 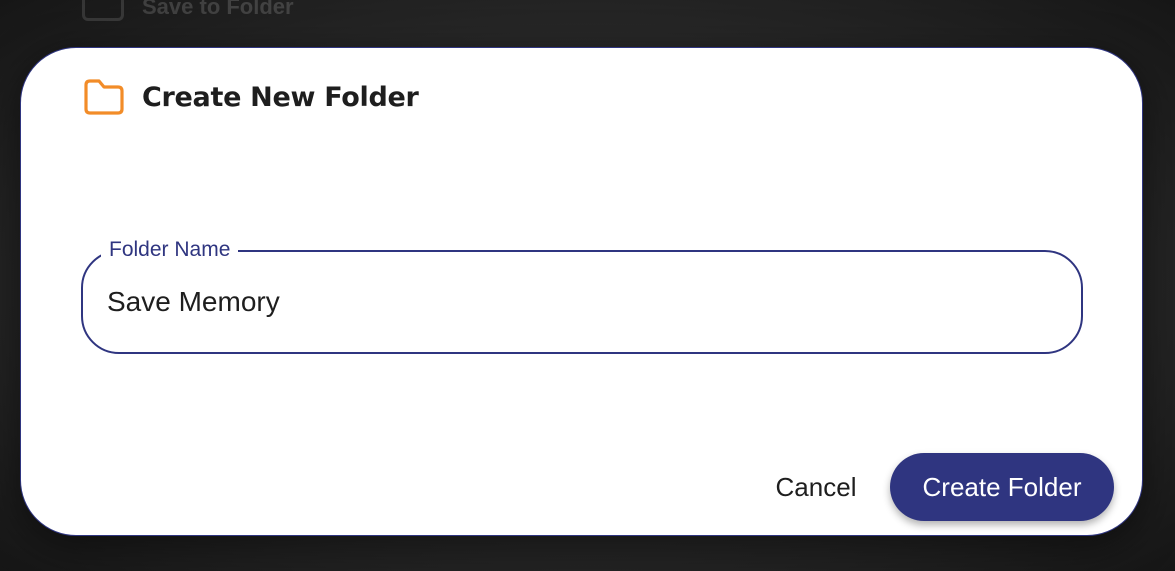 I want to click on folder-name-label: Folder Name, so click(x=170, y=250).